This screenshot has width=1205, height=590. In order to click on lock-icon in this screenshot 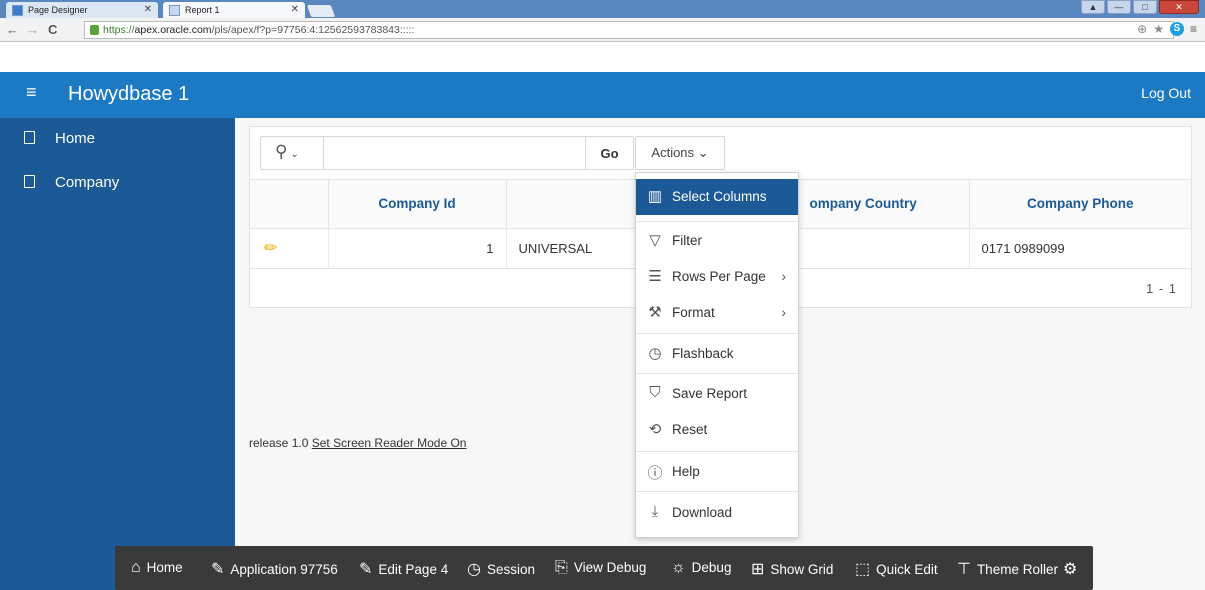, I will do `click(94, 30)`.